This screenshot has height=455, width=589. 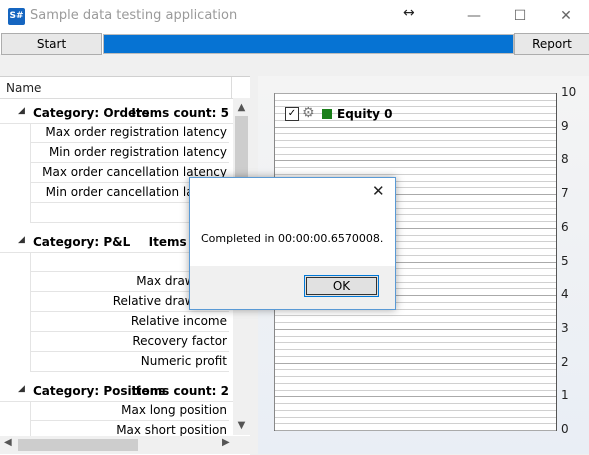 What do you see at coordinates (520, 16) in the screenshot?
I see `maximize-button: ☐` at bounding box center [520, 16].